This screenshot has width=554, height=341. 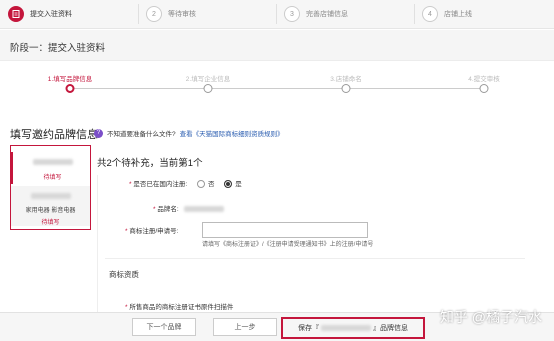 I want to click on step-number: 3, so click(x=292, y=14).